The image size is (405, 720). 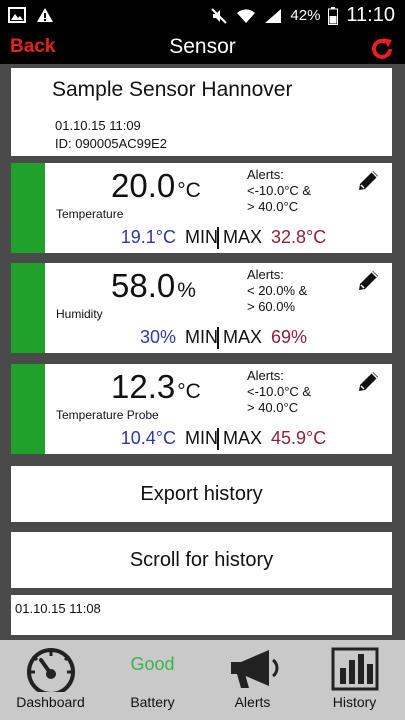 What do you see at coordinates (202, 16) in the screenshot?
I see `status-bar: 42% 11:10` at bounding box center [202, 16].